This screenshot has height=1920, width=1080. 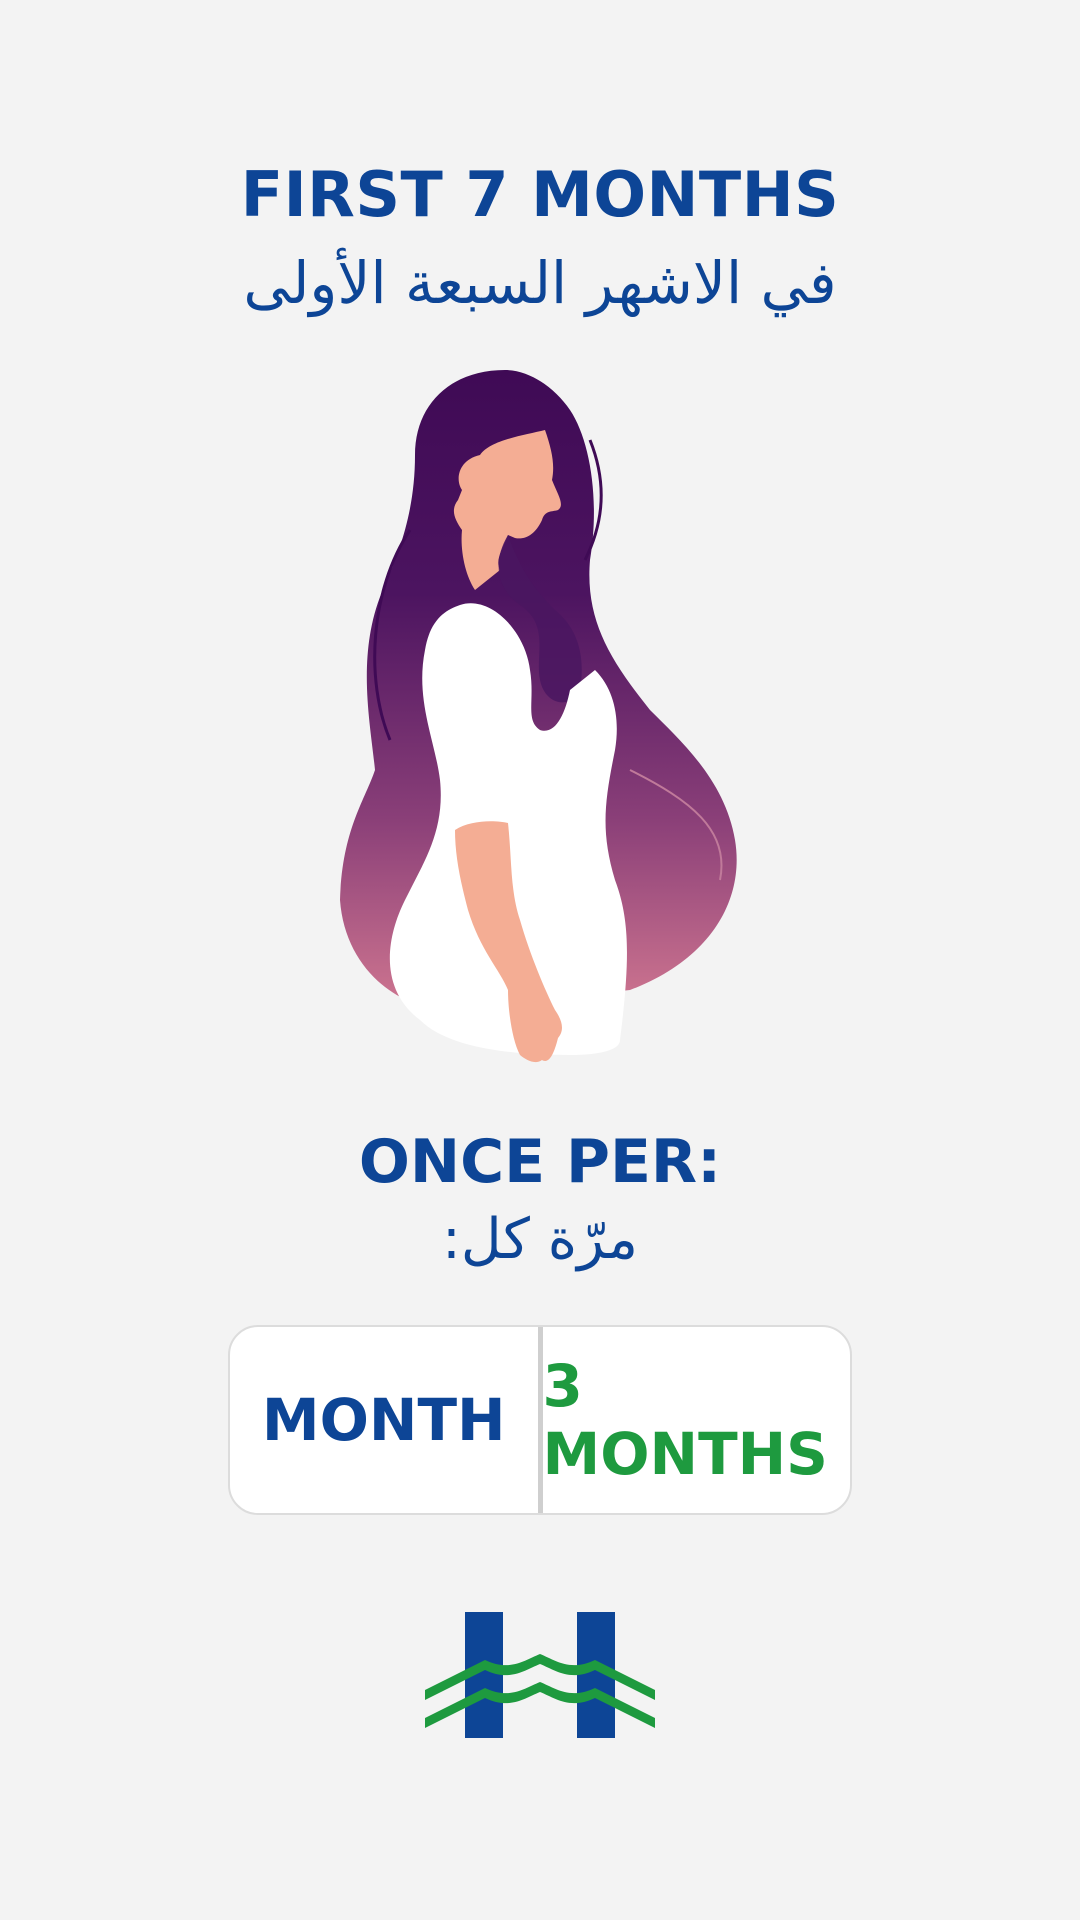 What do you see at coordinates (384, 1420) in the screenshot?
I see `option-month-button: MONTH` at bounding box center [384, 1420].